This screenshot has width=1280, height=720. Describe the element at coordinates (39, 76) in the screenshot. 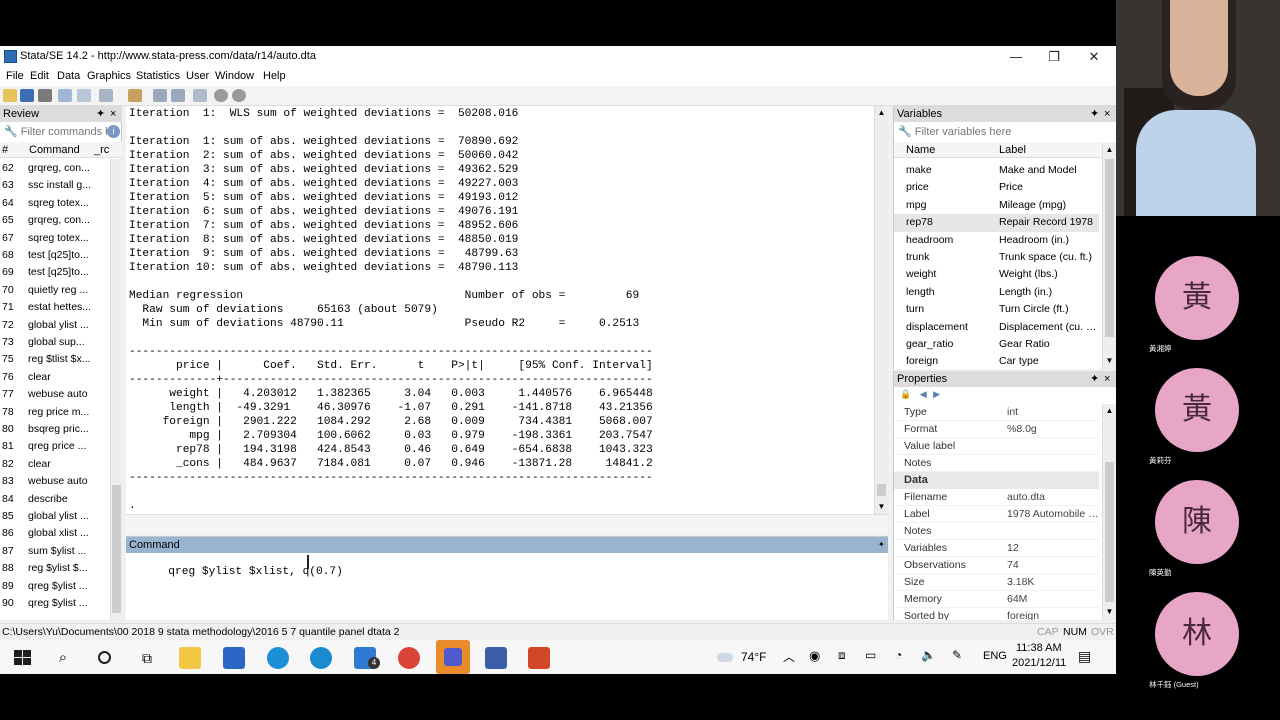

I see `menu-edit: Edit` at that location.